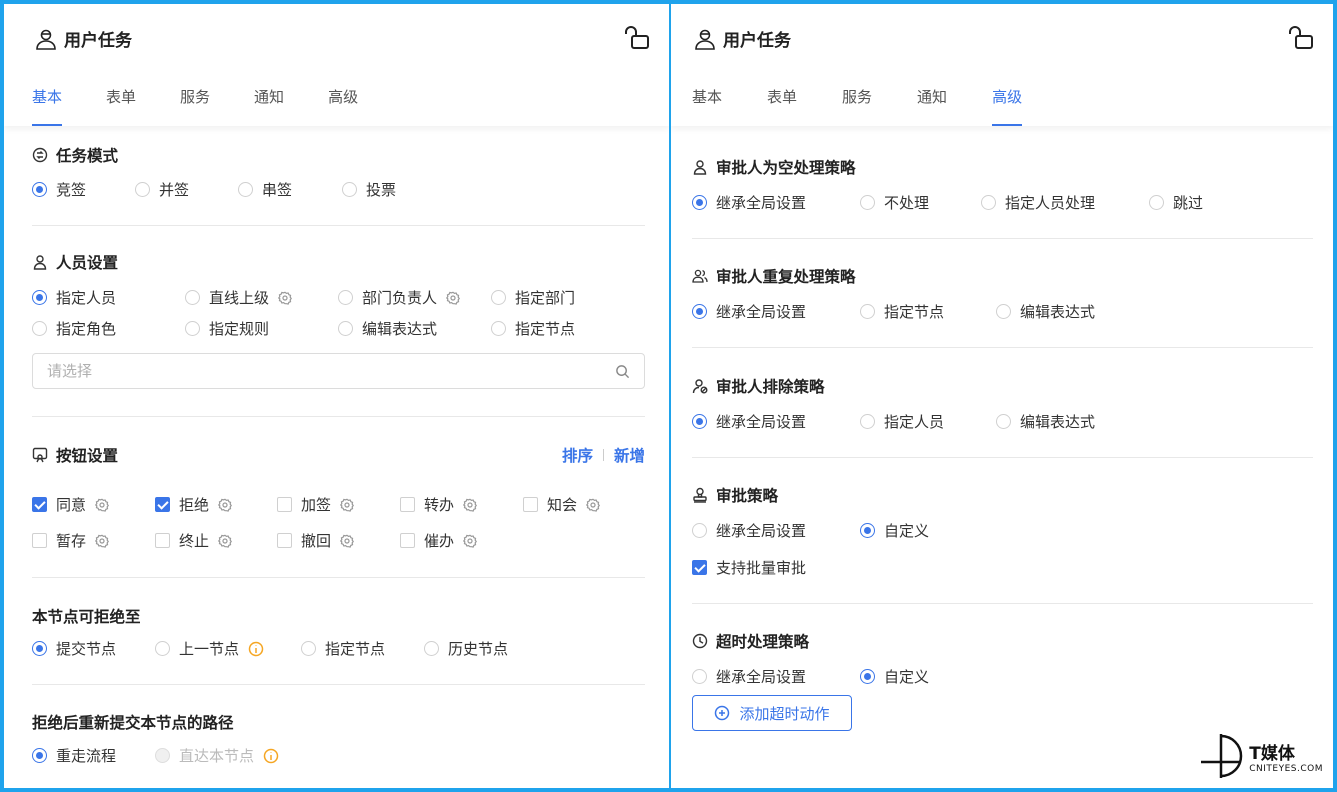 The image size is (1337, 792). What do you see at coordinates (70, 540) in the screenshot?
I see `button-item: 暂存` at bounding box center [70, 540].